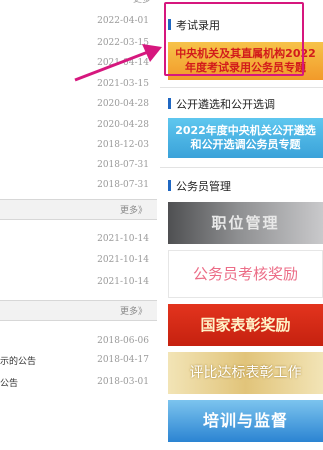 The height and width of the screenshot is (450, 323). Describe the element at coordinates (245, 144) in the screenshot. I see `banner-text-line: 和公开选调公务员专题` at that location.